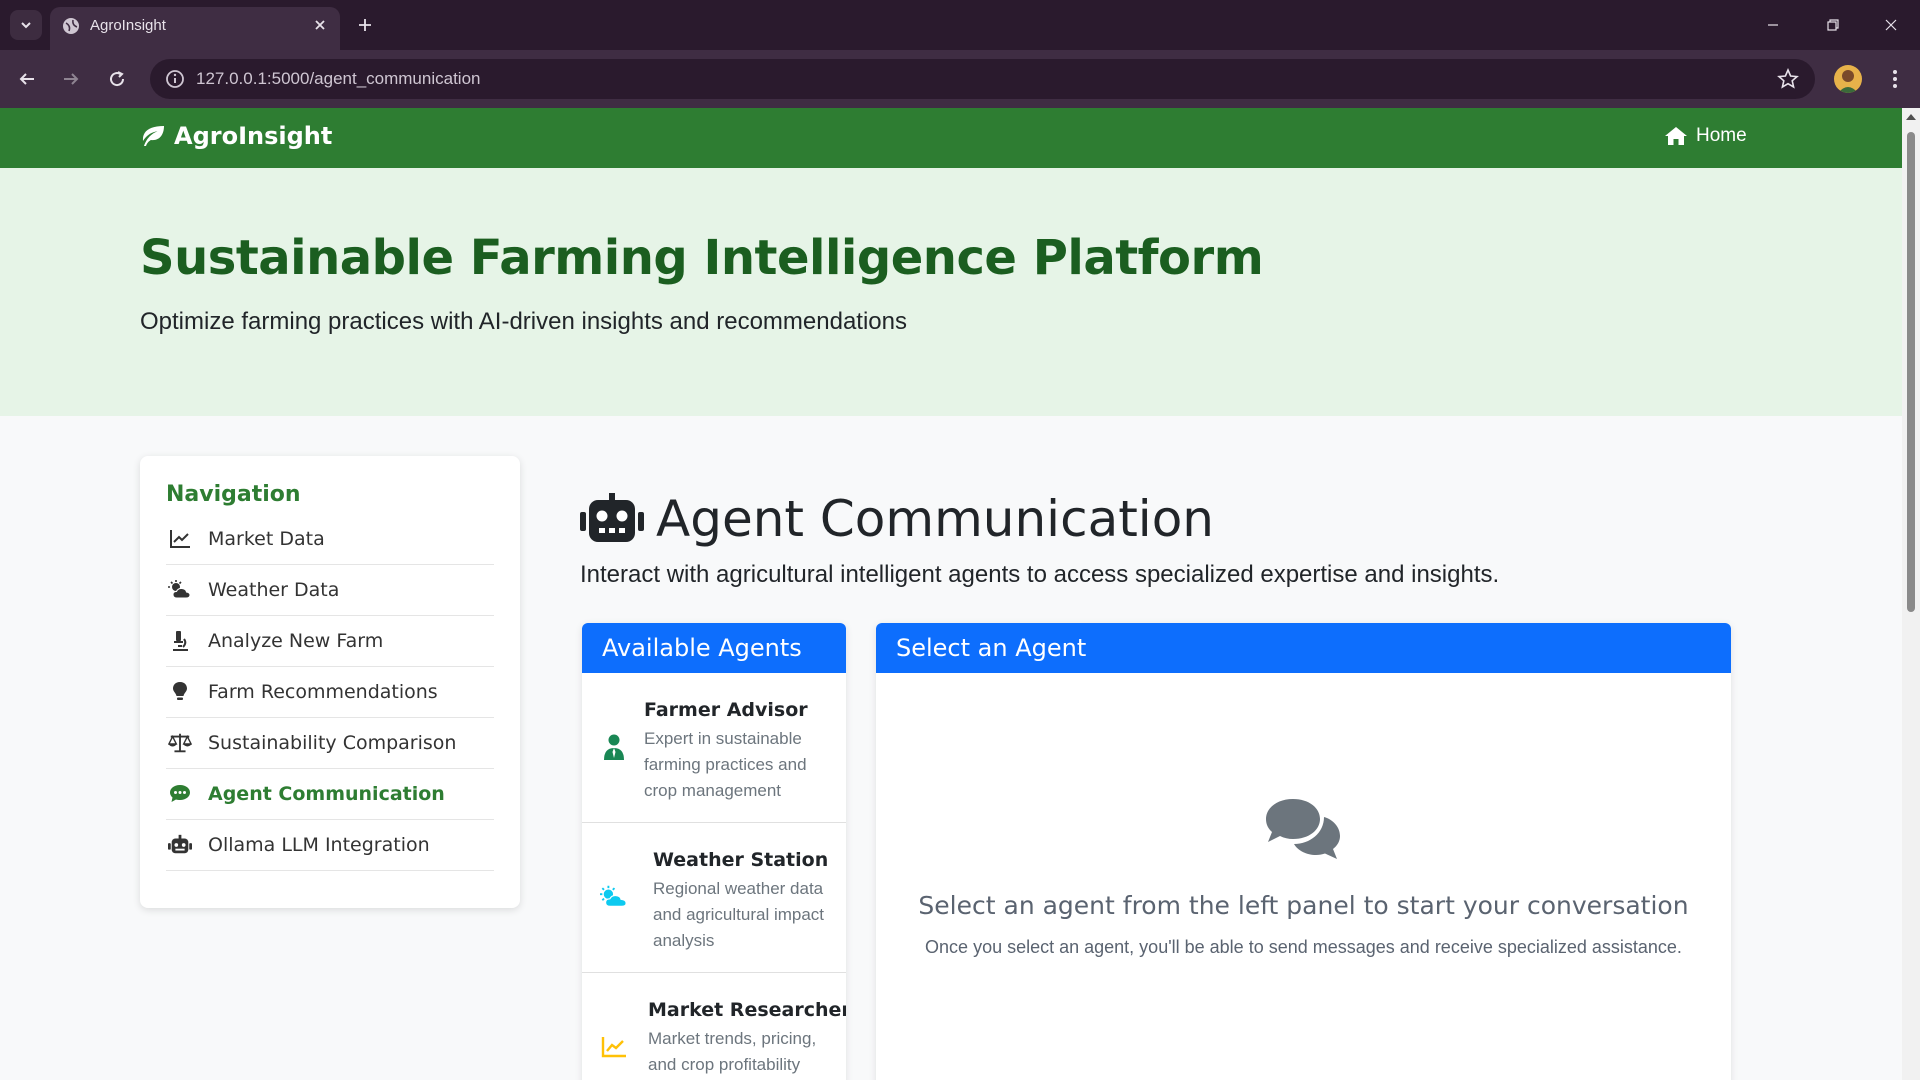 The height and width of the screenshot is (1080, 1920). I want to click on leaf-icon, so click(153, 136).